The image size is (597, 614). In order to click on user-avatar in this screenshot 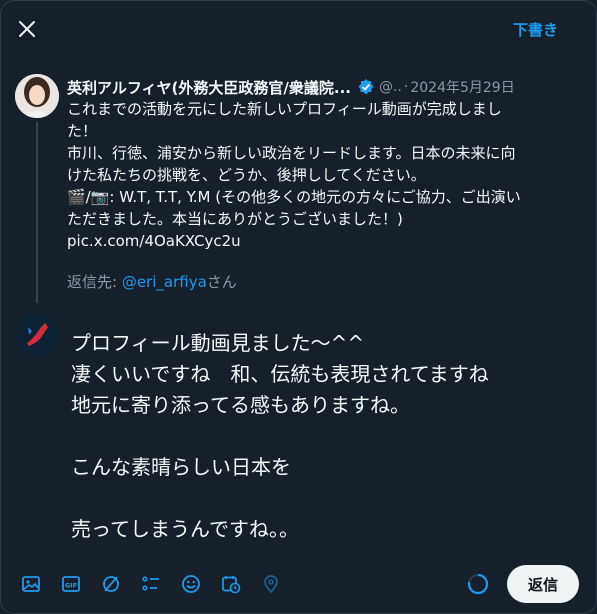, I will do `click(37, 335)`.